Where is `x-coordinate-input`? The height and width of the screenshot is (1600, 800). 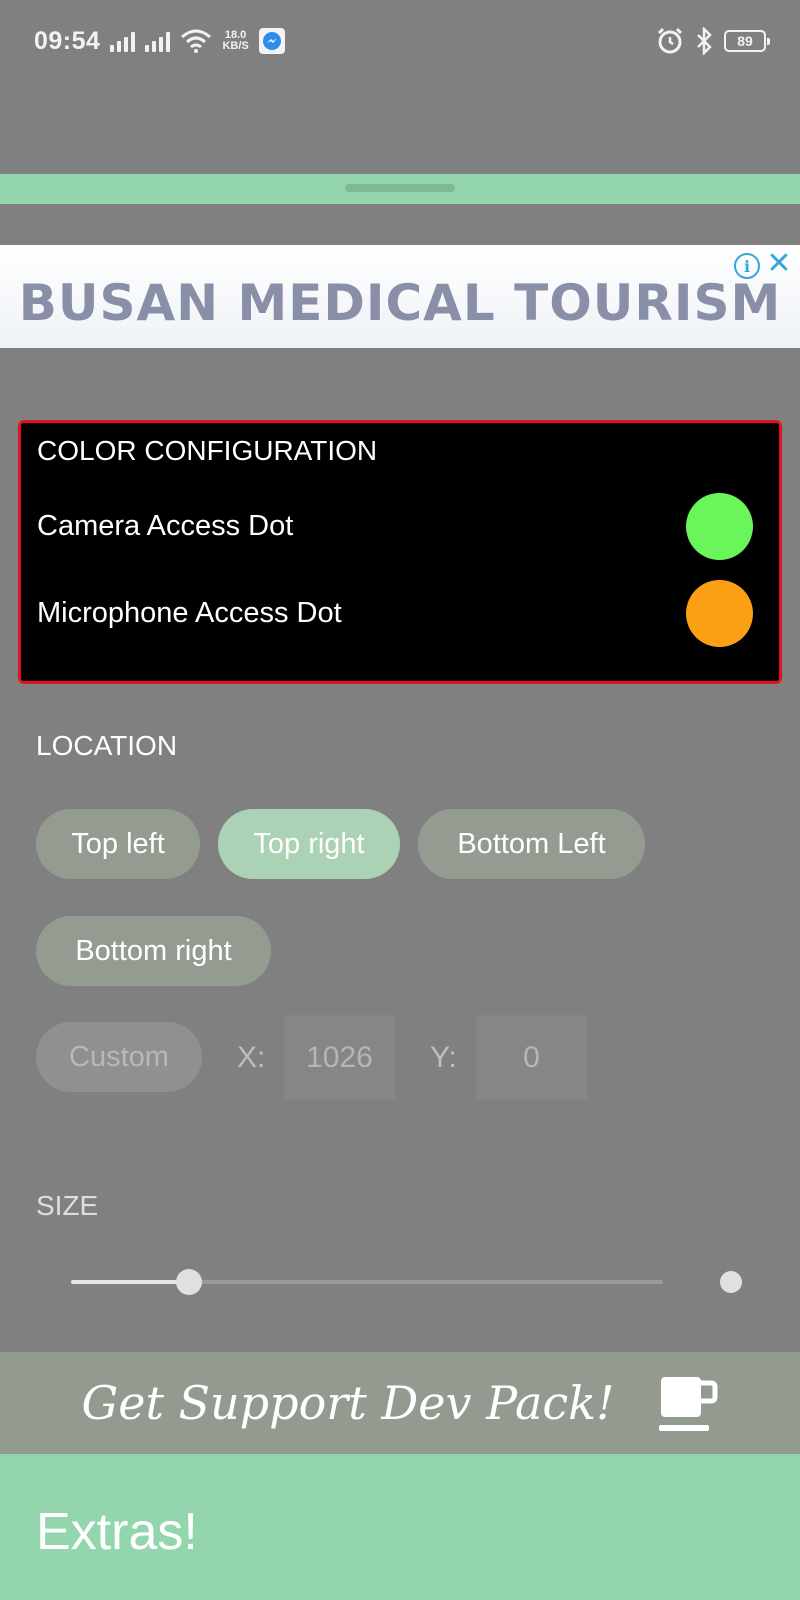
x-coordinate-input is located at coordinates (339, 1057).